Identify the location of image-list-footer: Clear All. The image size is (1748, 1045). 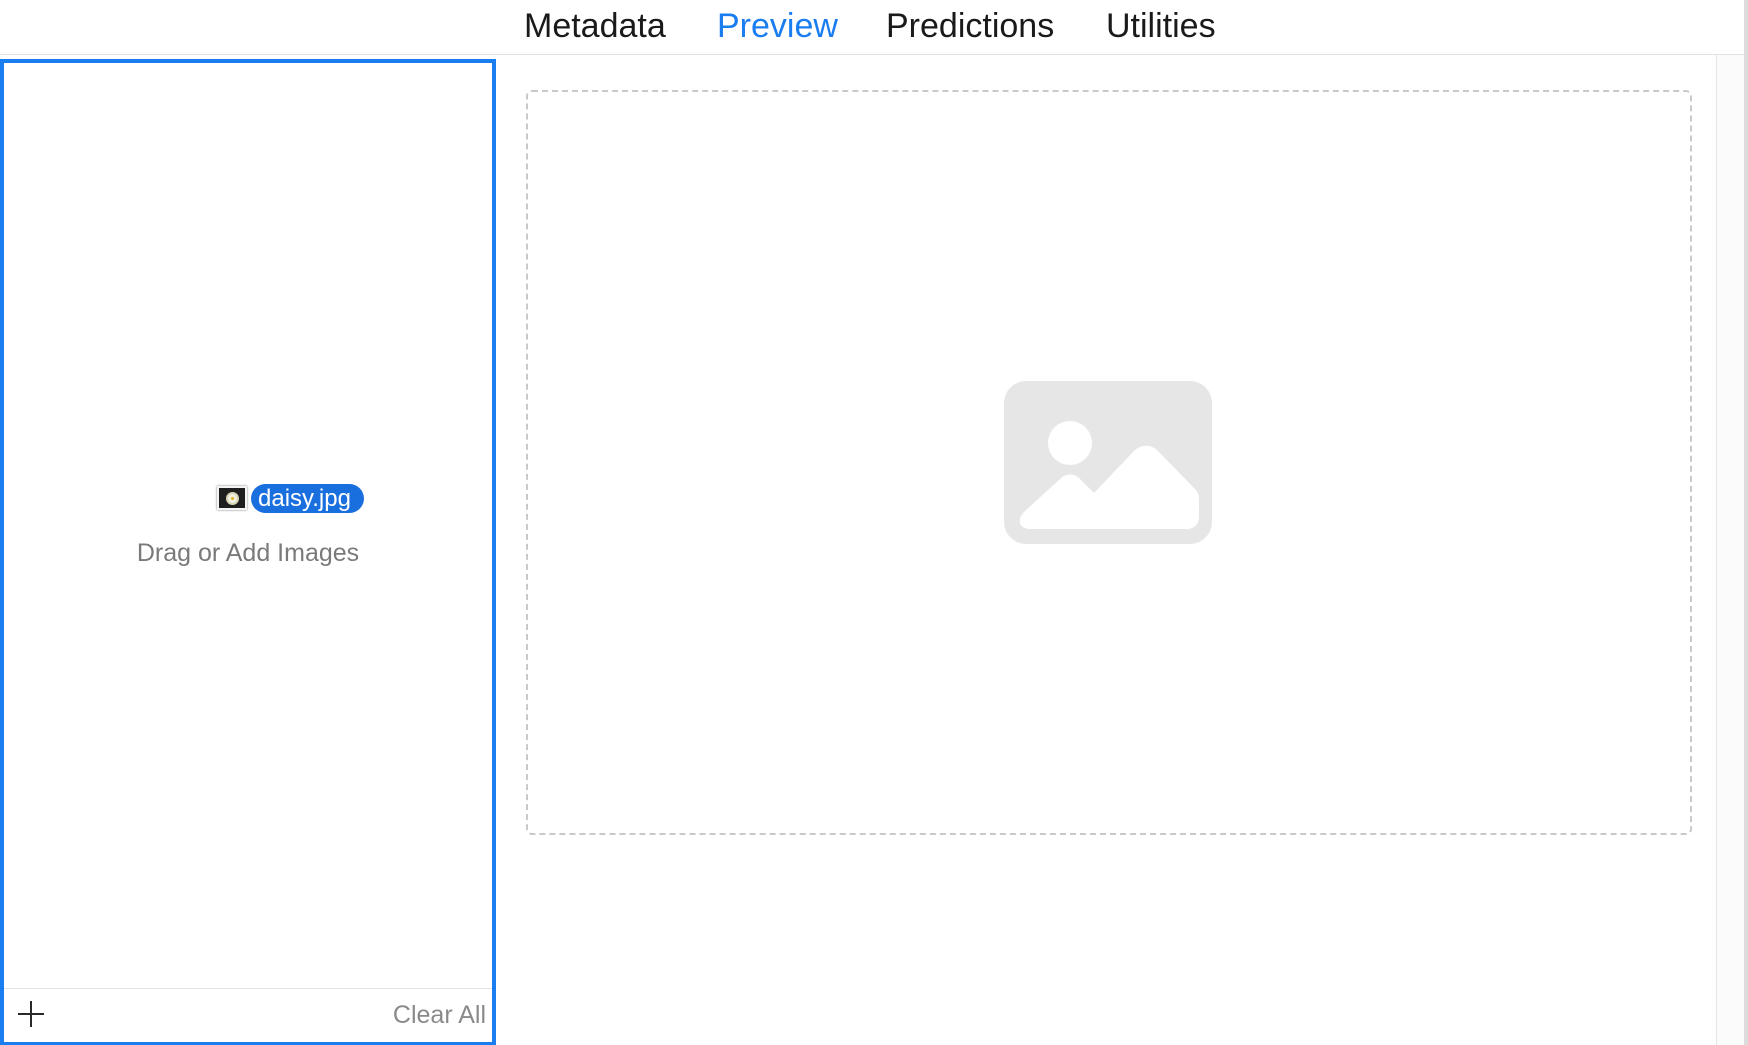
(248, 1015).